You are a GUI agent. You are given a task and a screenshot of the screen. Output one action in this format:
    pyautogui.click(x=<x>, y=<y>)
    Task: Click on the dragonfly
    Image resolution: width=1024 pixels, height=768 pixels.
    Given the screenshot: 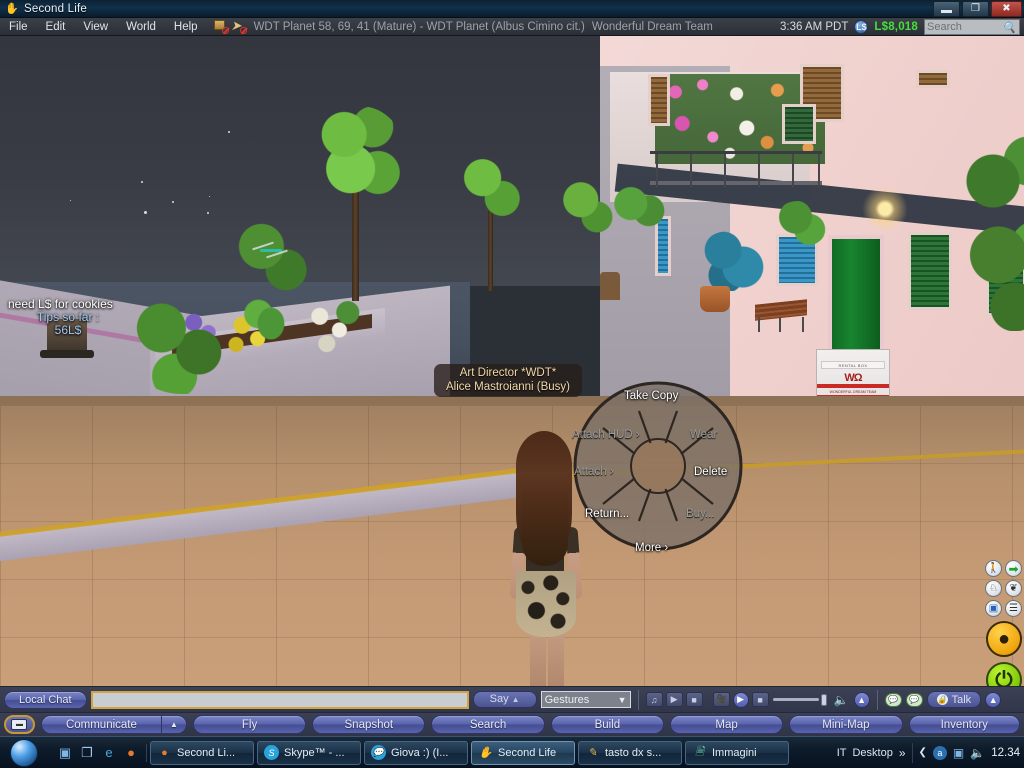 What is the action you would take?
    pyautogui.click(x=270, y=250)
    